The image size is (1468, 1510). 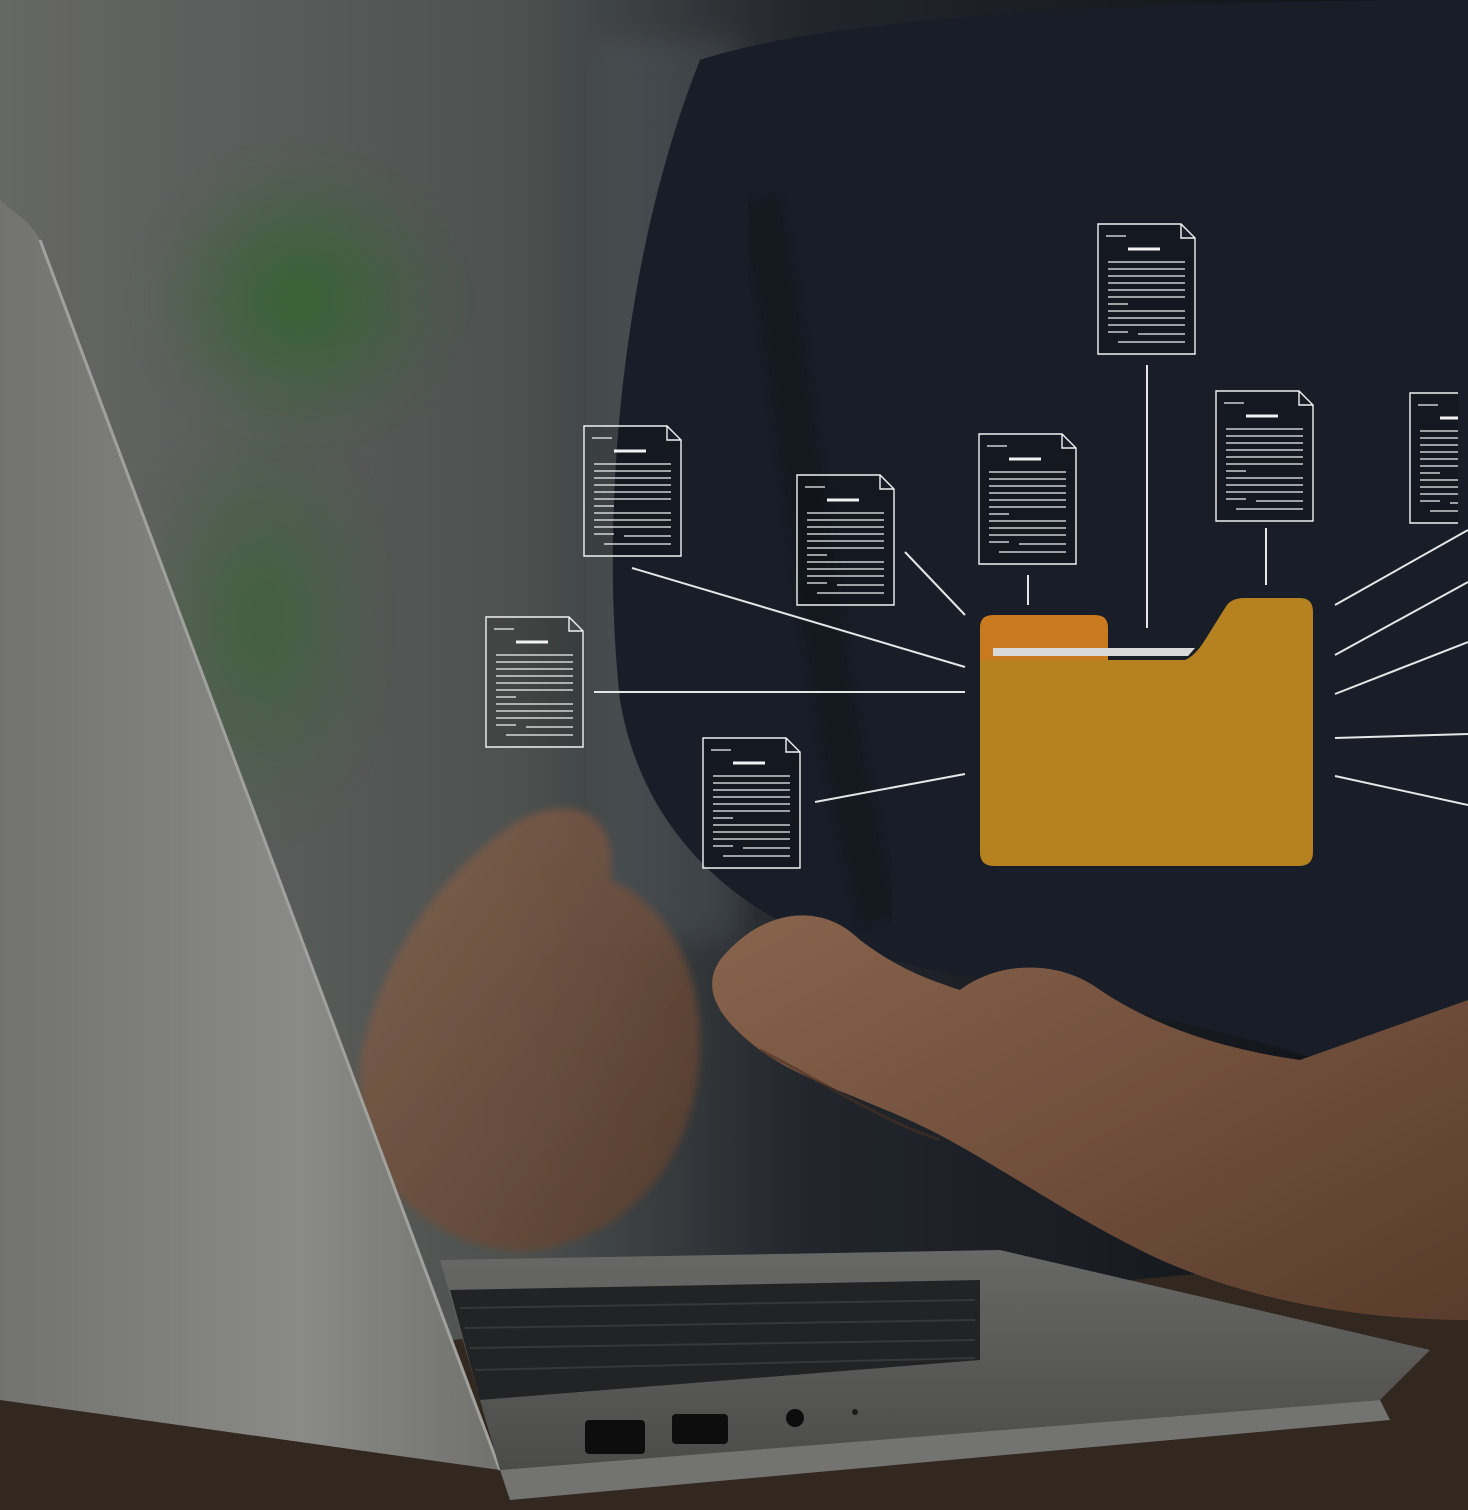 What do you see at coordinates (1094, 652) in the screenshot?
I see `folder-paper` at bounding box center [1094, 652].